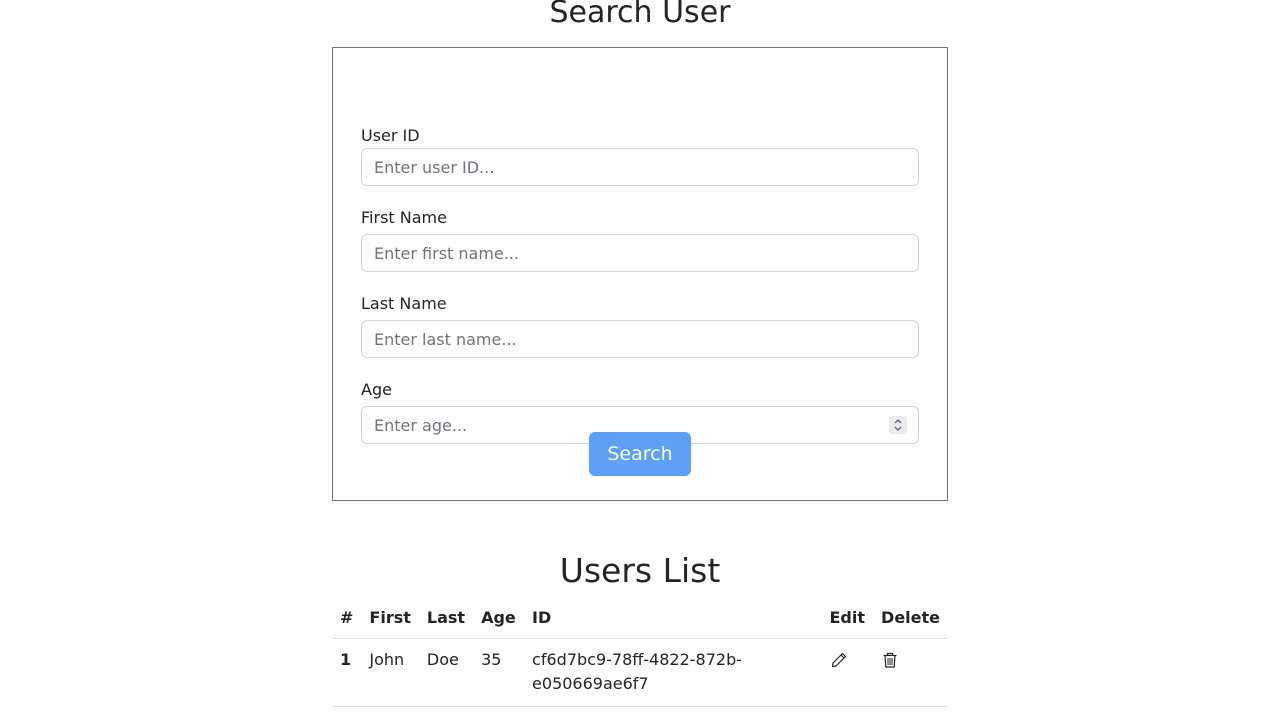  I want to click on trash-icon, so click(890, 660).